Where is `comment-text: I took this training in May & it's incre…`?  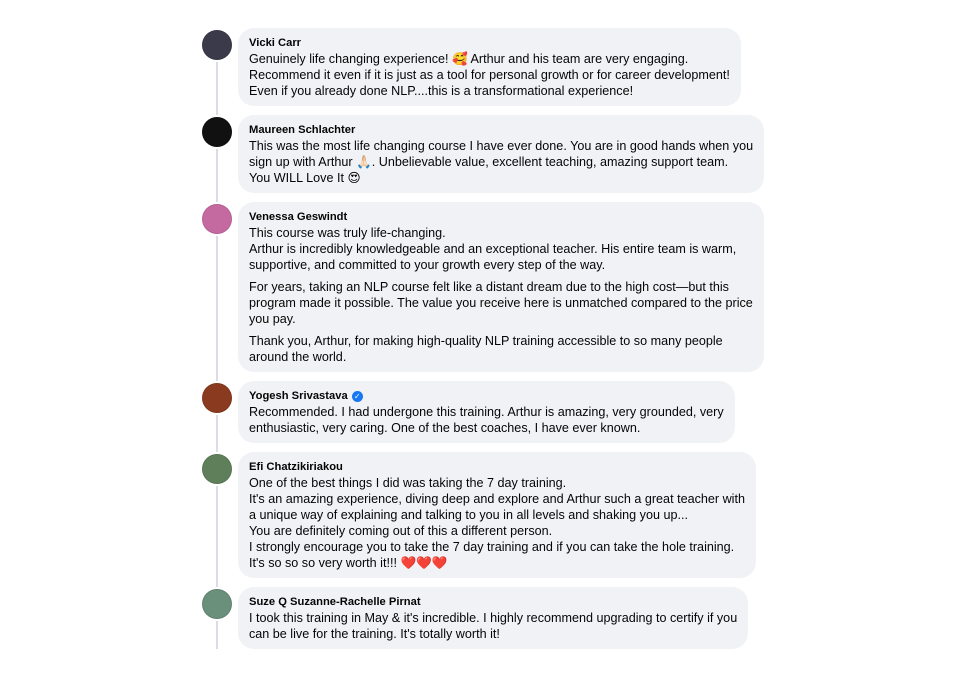
comment-text: I took this training in May & it's incre… is located at coordinates (493, 626).